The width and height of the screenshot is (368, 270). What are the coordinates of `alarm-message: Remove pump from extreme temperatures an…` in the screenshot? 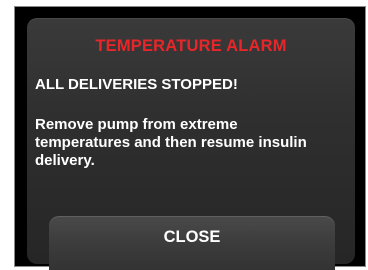 It's located at (171, 142).